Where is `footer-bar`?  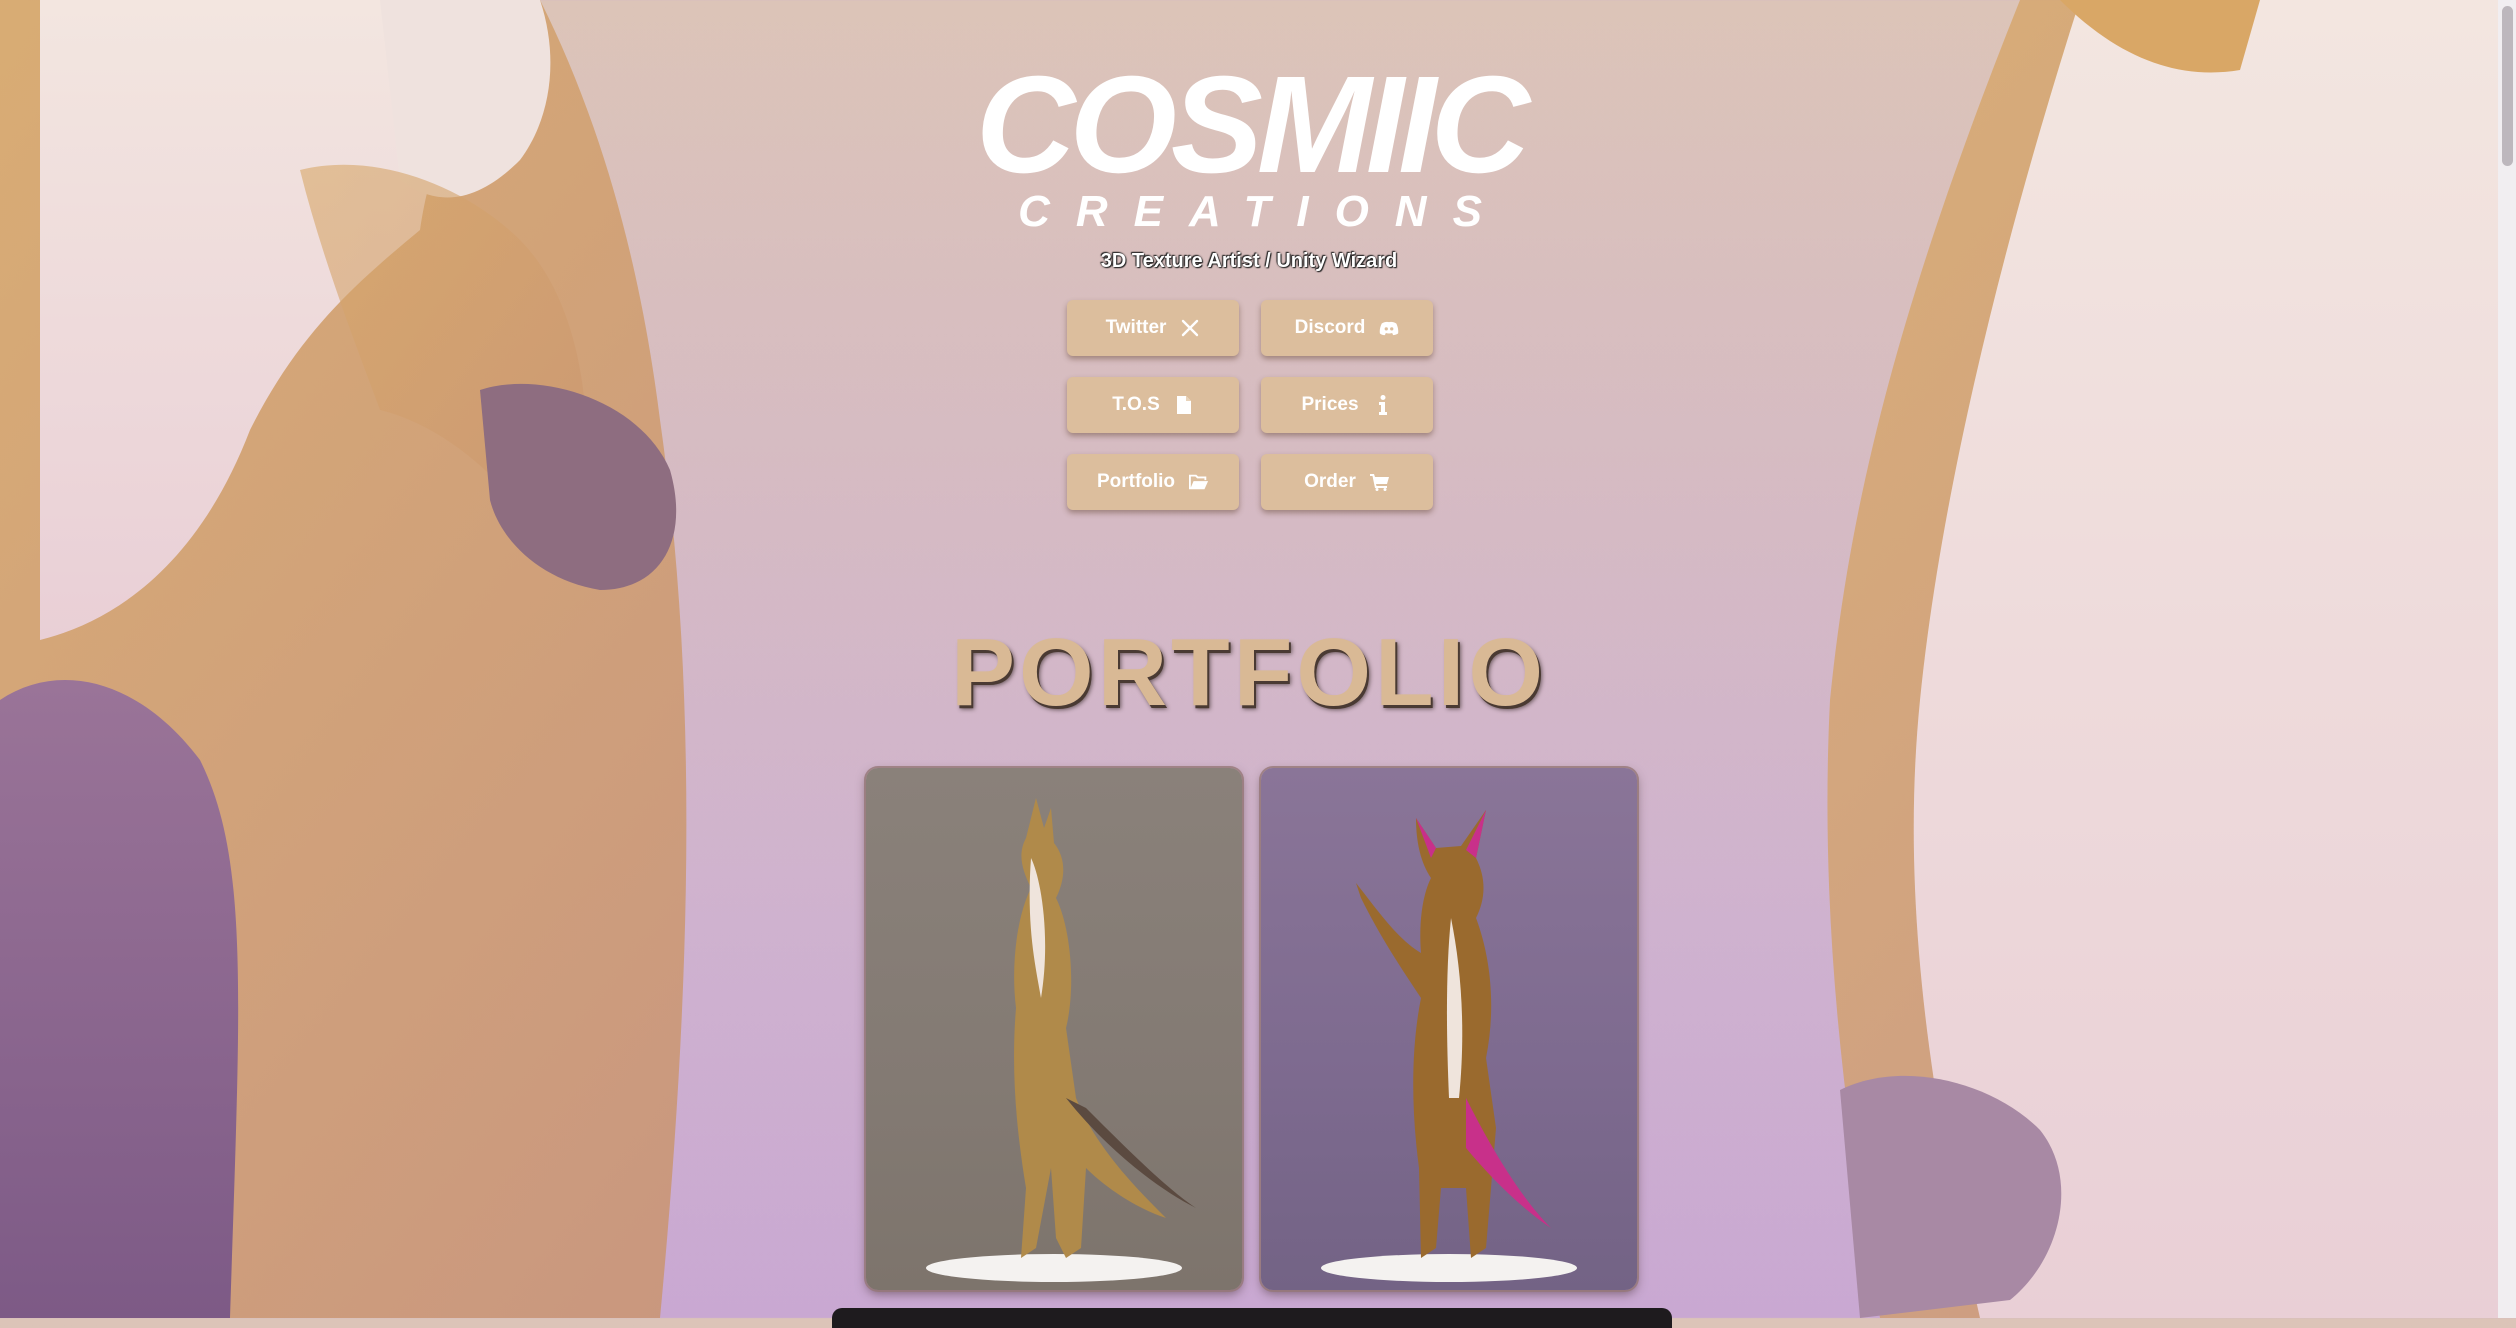 footer-bar is located at coordinates (1252, 1318).